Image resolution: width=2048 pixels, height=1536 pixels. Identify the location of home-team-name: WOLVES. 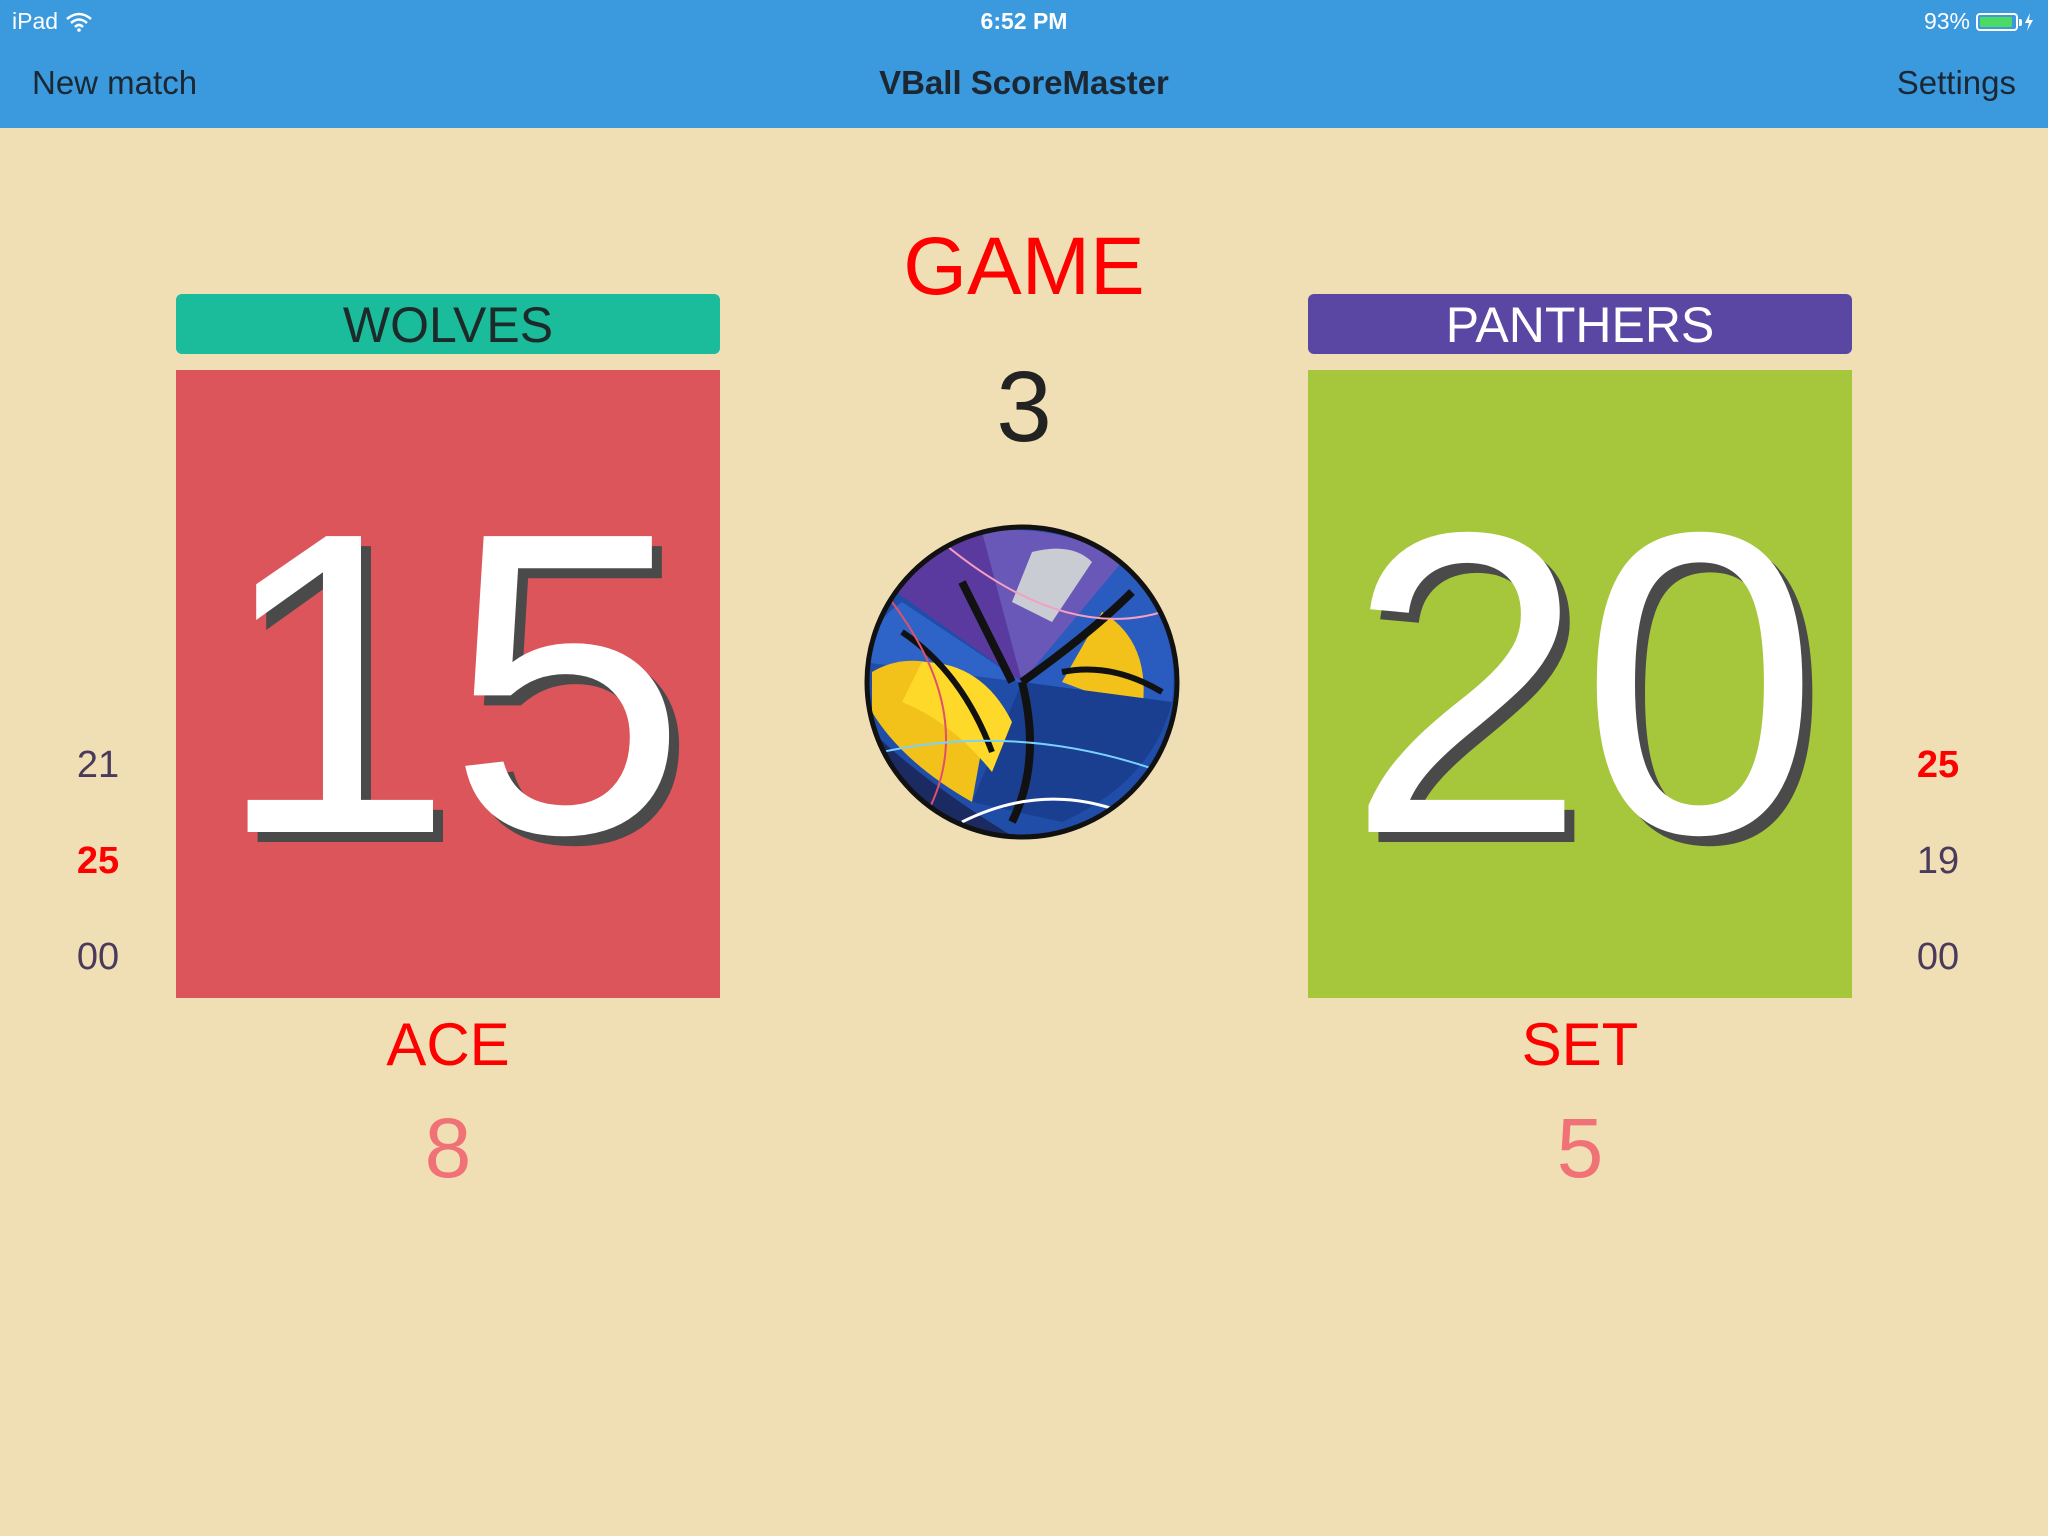
(448, 324).